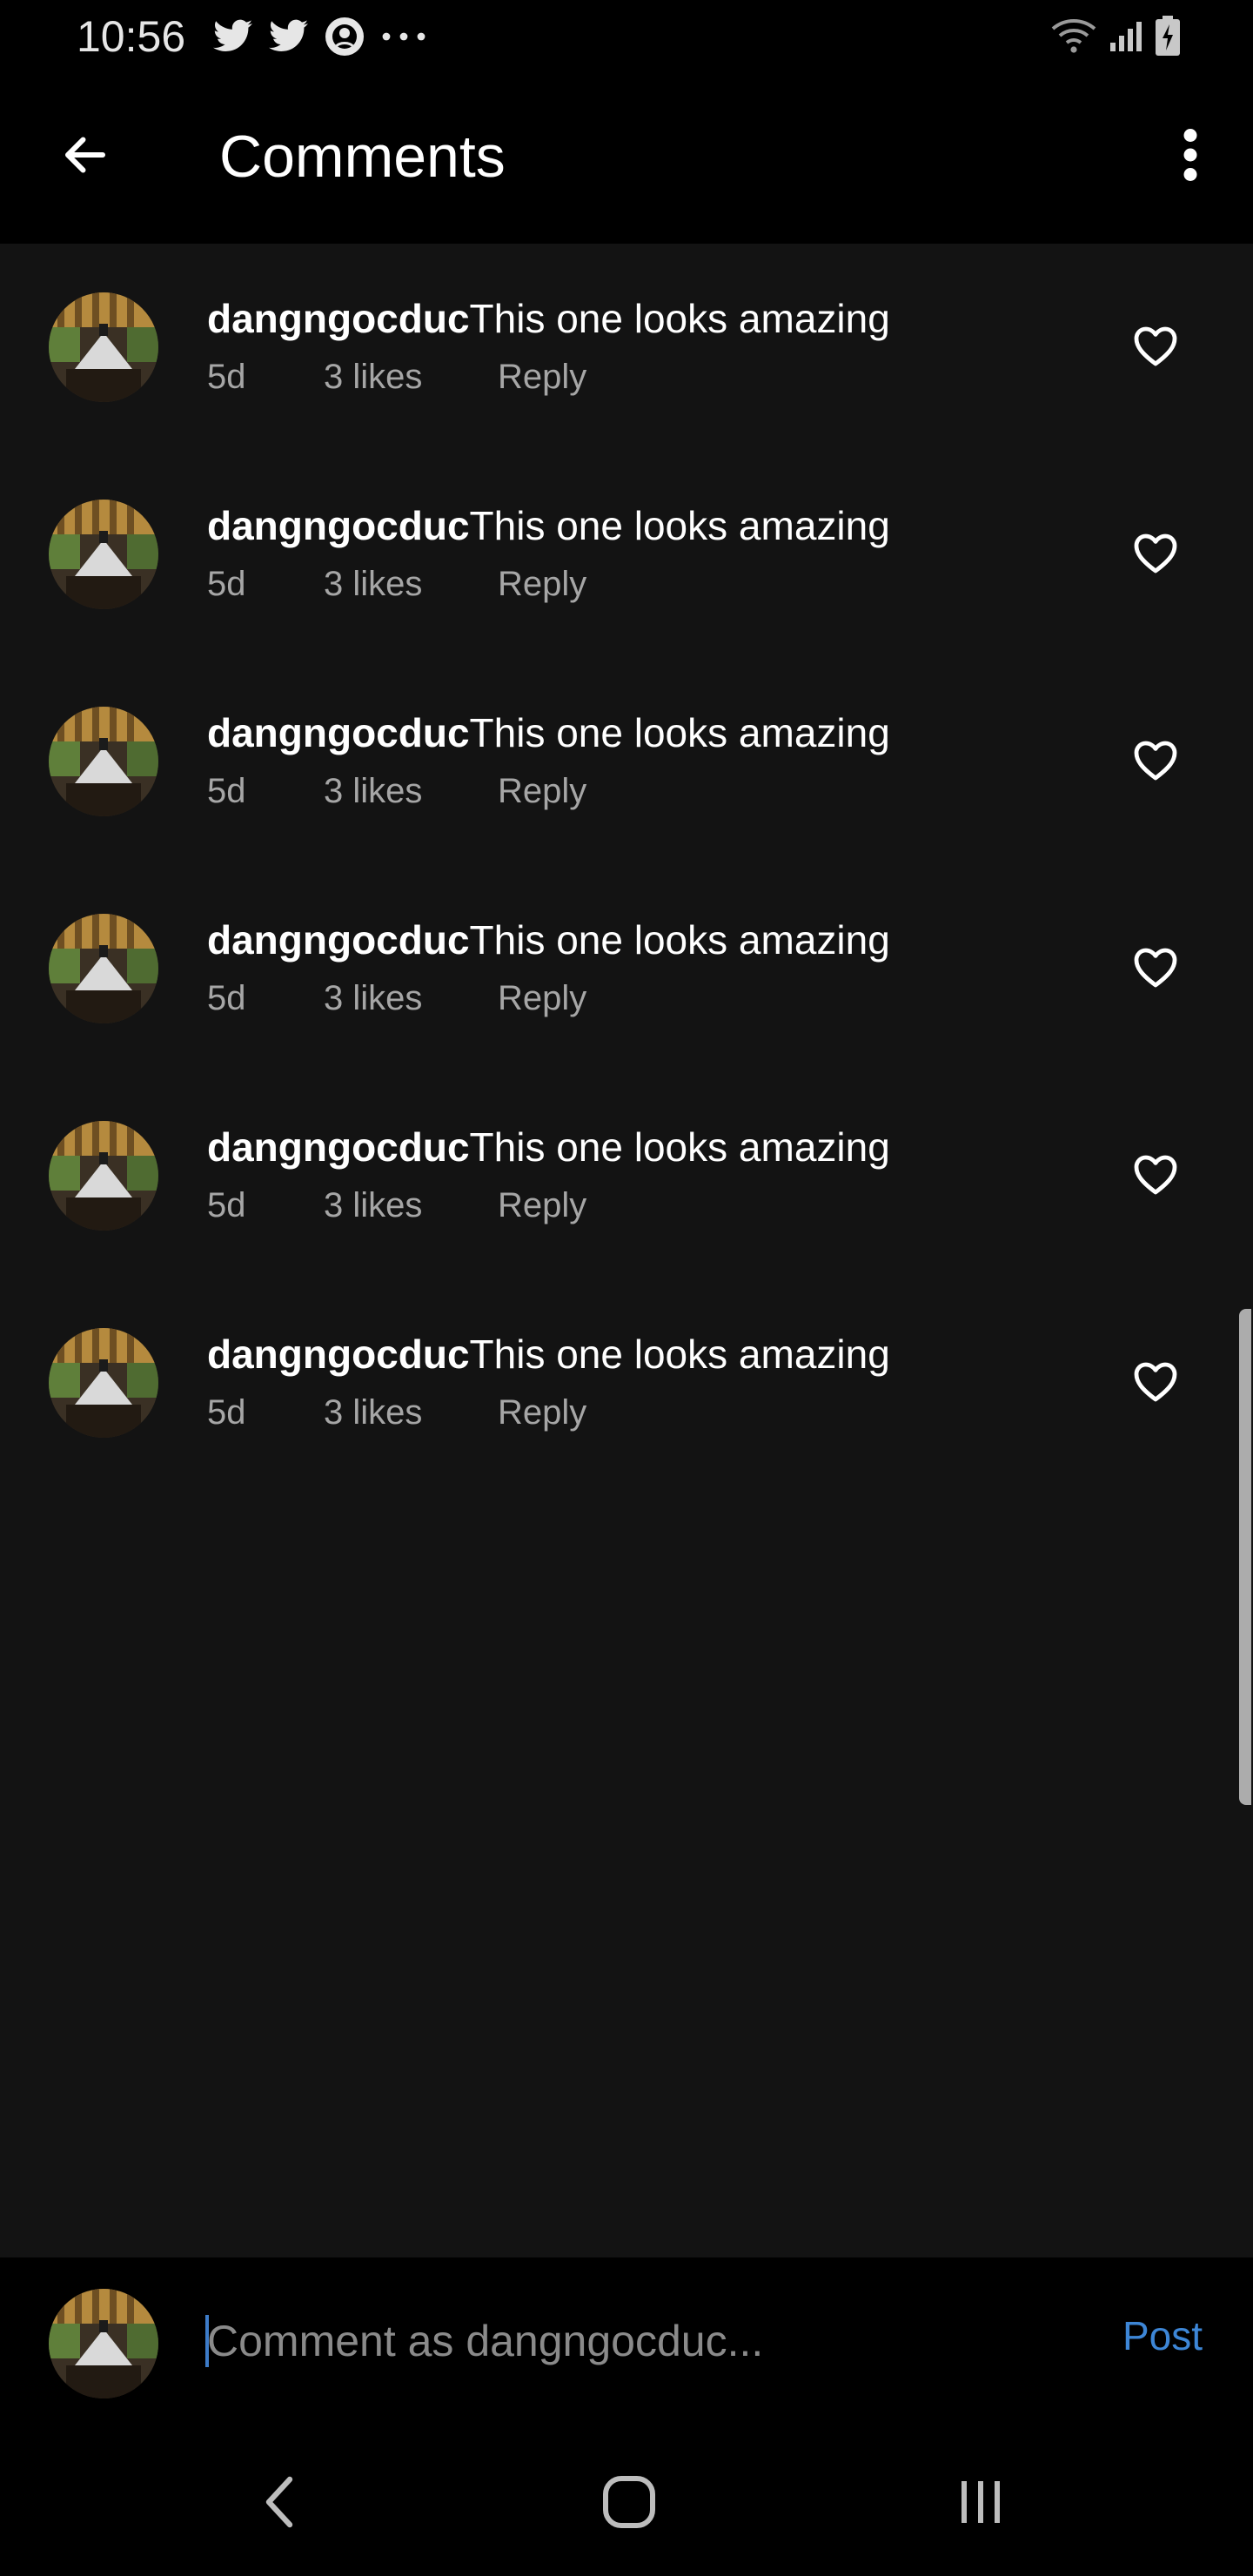 The width and height of the screenshot is (1253, 2576). I want to click on nav-recents-button, so click(981, 2504).